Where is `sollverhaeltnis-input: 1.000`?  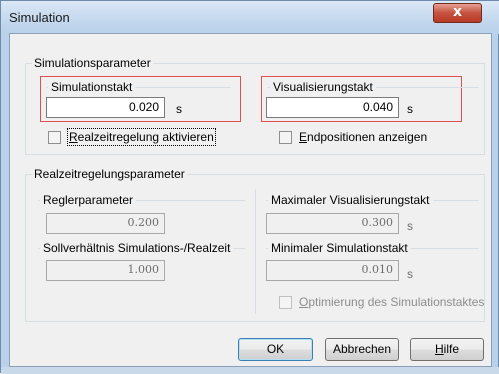 sollverhaeltnis-input: 1.000 is located at coordinates (105, 270).